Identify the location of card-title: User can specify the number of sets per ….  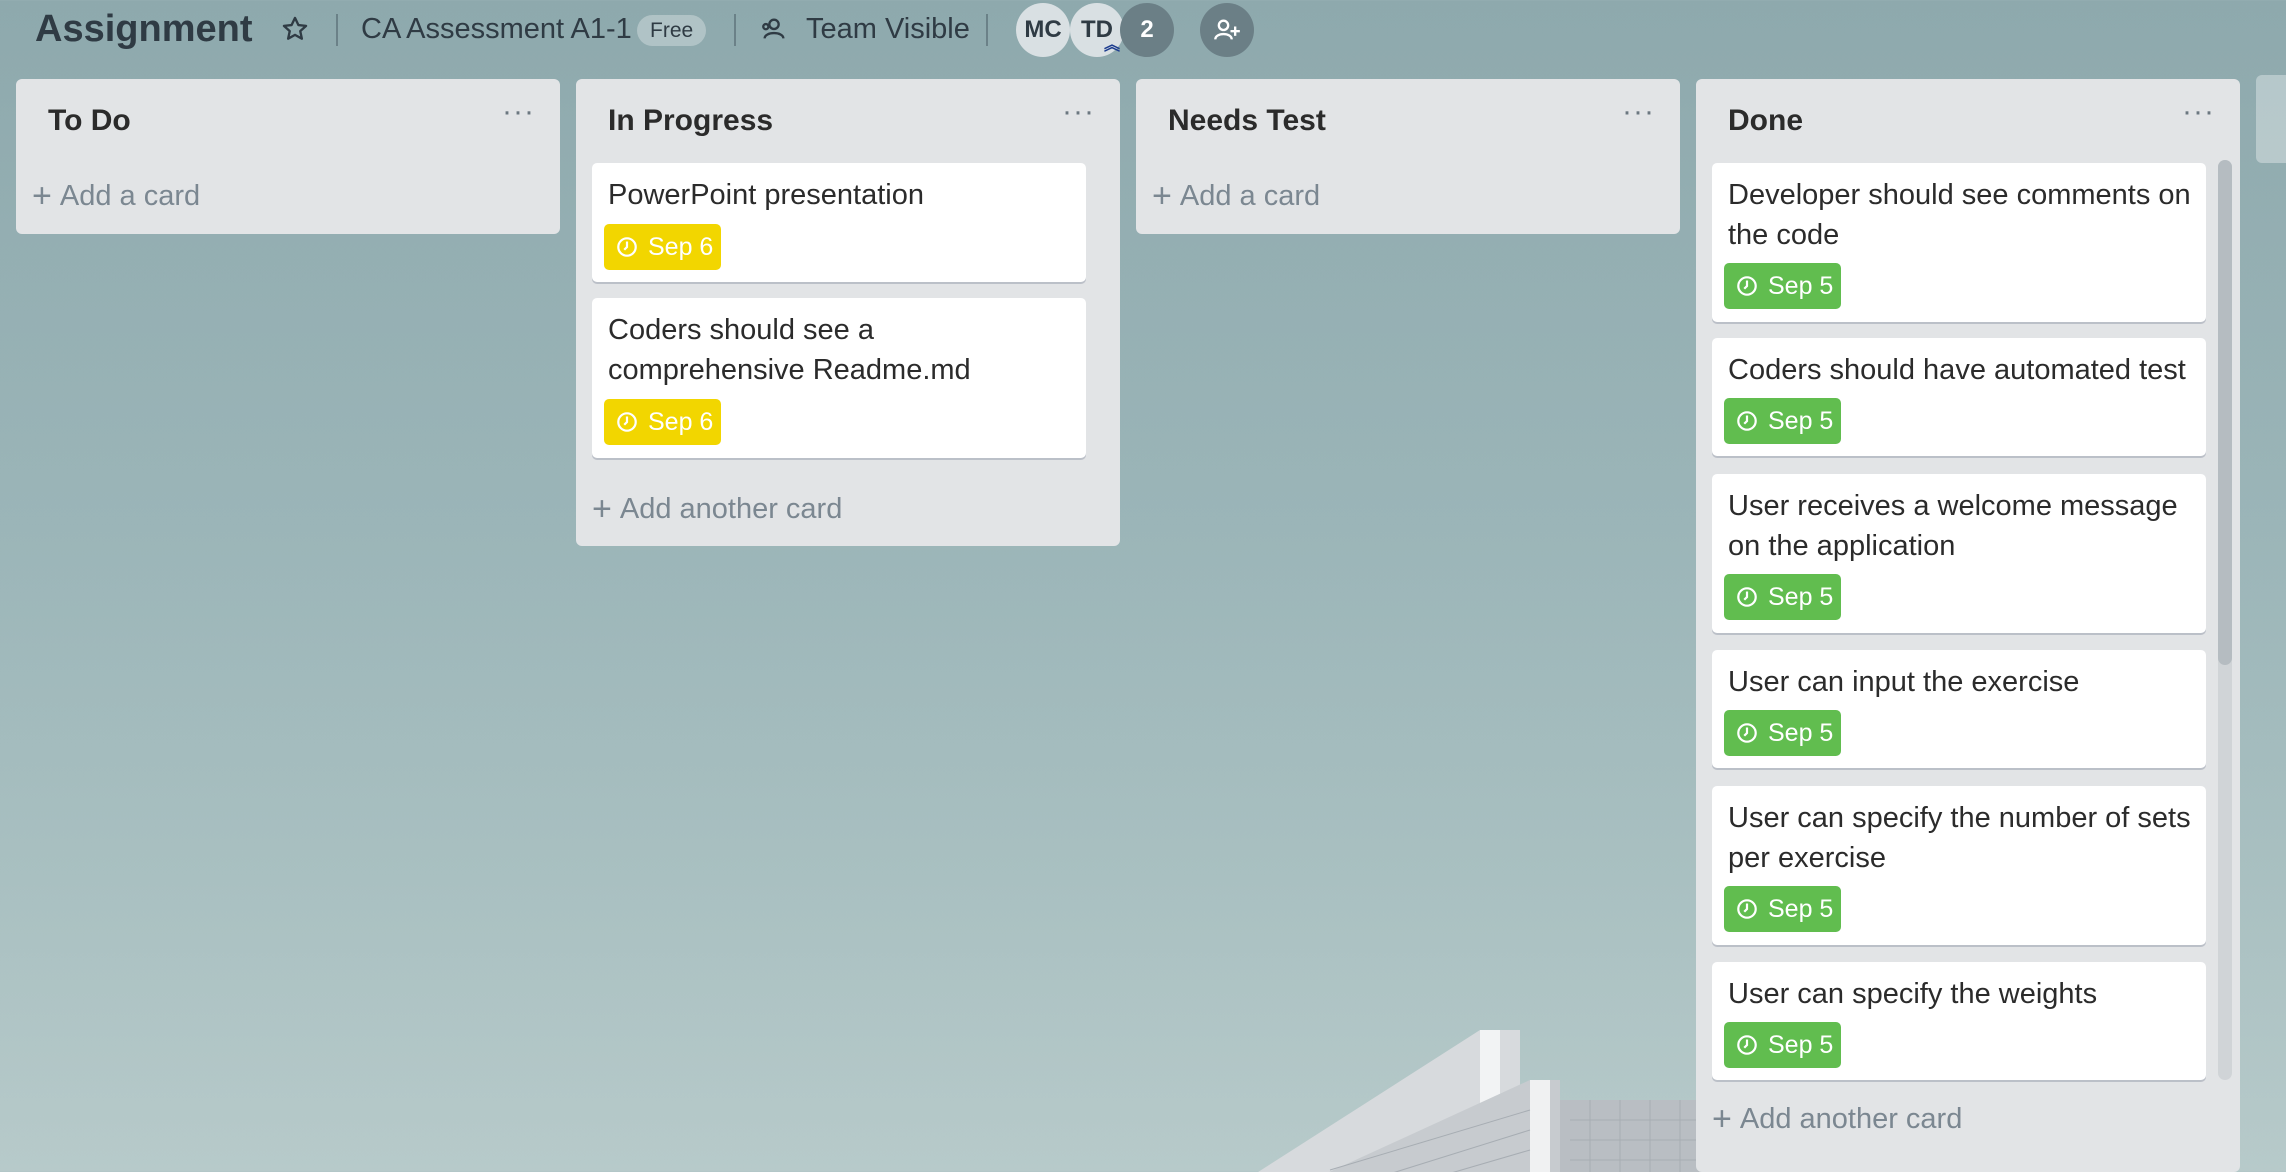
(1959, 838).